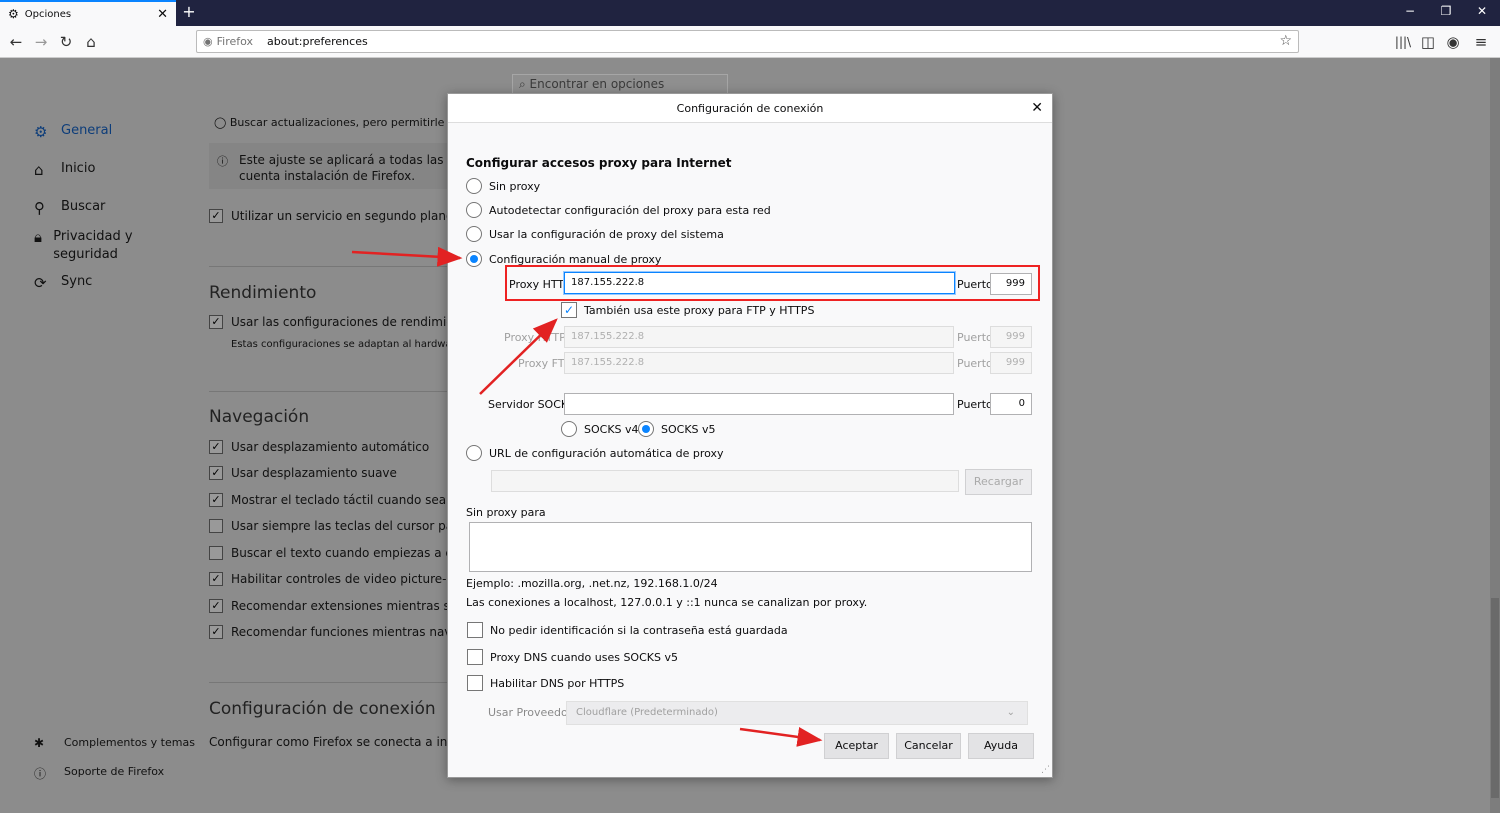  I want to click on resize-grip-icon: ⋰, so click(1045, 770).